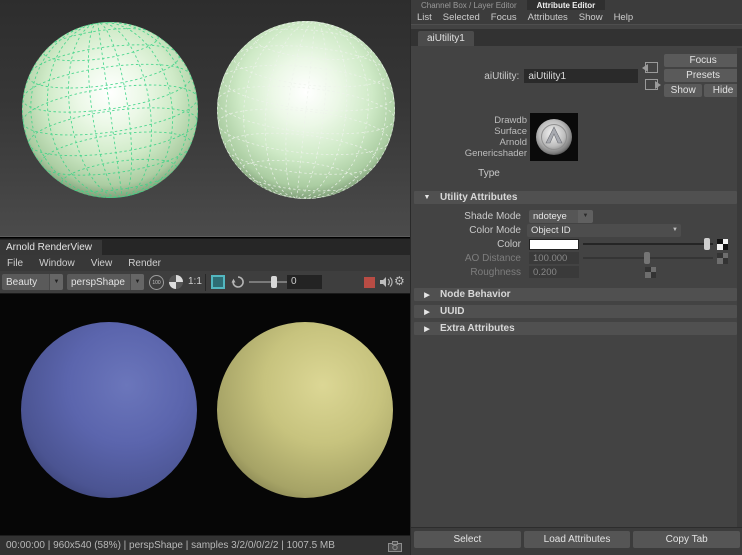 The height and width of the screenshot is (555, 742). I want to click on region-marquee-icon, so click(218, 282).